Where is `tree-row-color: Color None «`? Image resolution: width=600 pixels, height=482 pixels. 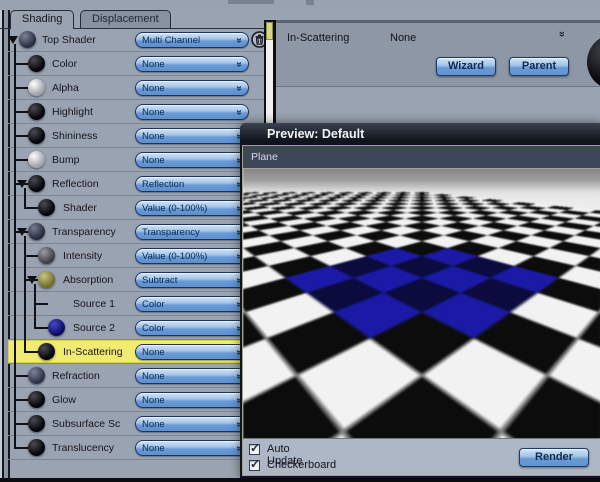
tree-row-color: Color None « is located at coordinates (136, 64).